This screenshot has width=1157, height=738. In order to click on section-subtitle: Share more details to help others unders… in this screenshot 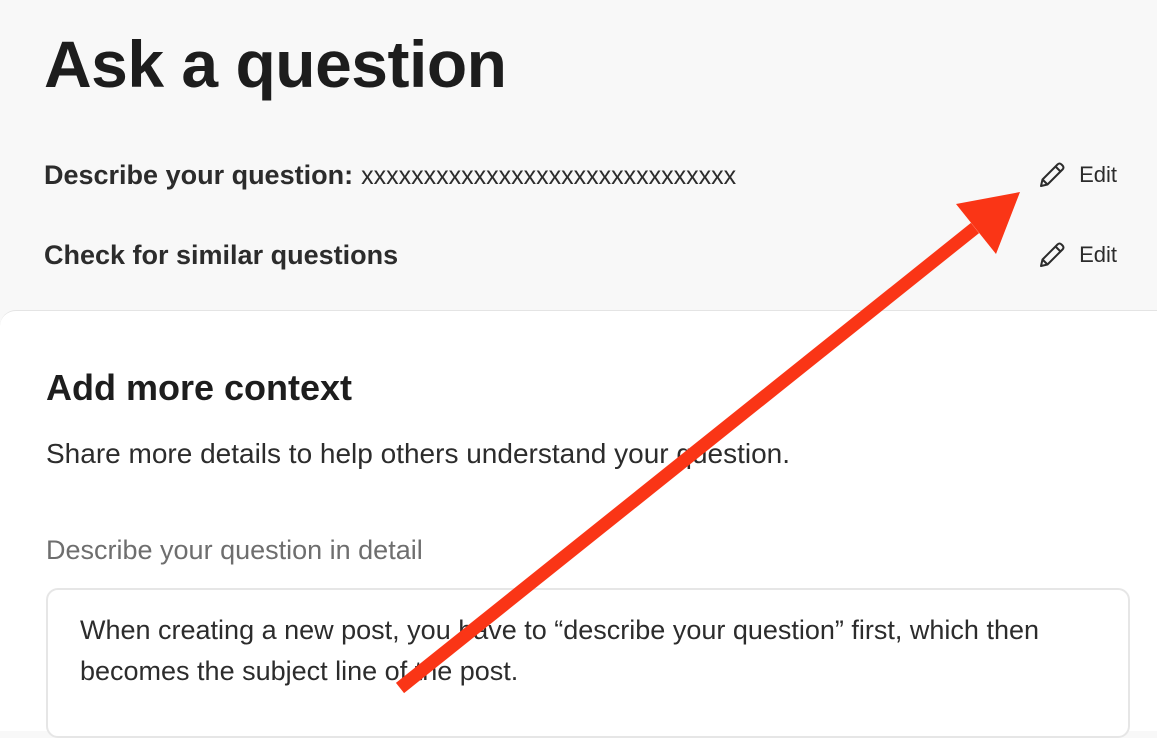, I will do `click(418, 453)`.